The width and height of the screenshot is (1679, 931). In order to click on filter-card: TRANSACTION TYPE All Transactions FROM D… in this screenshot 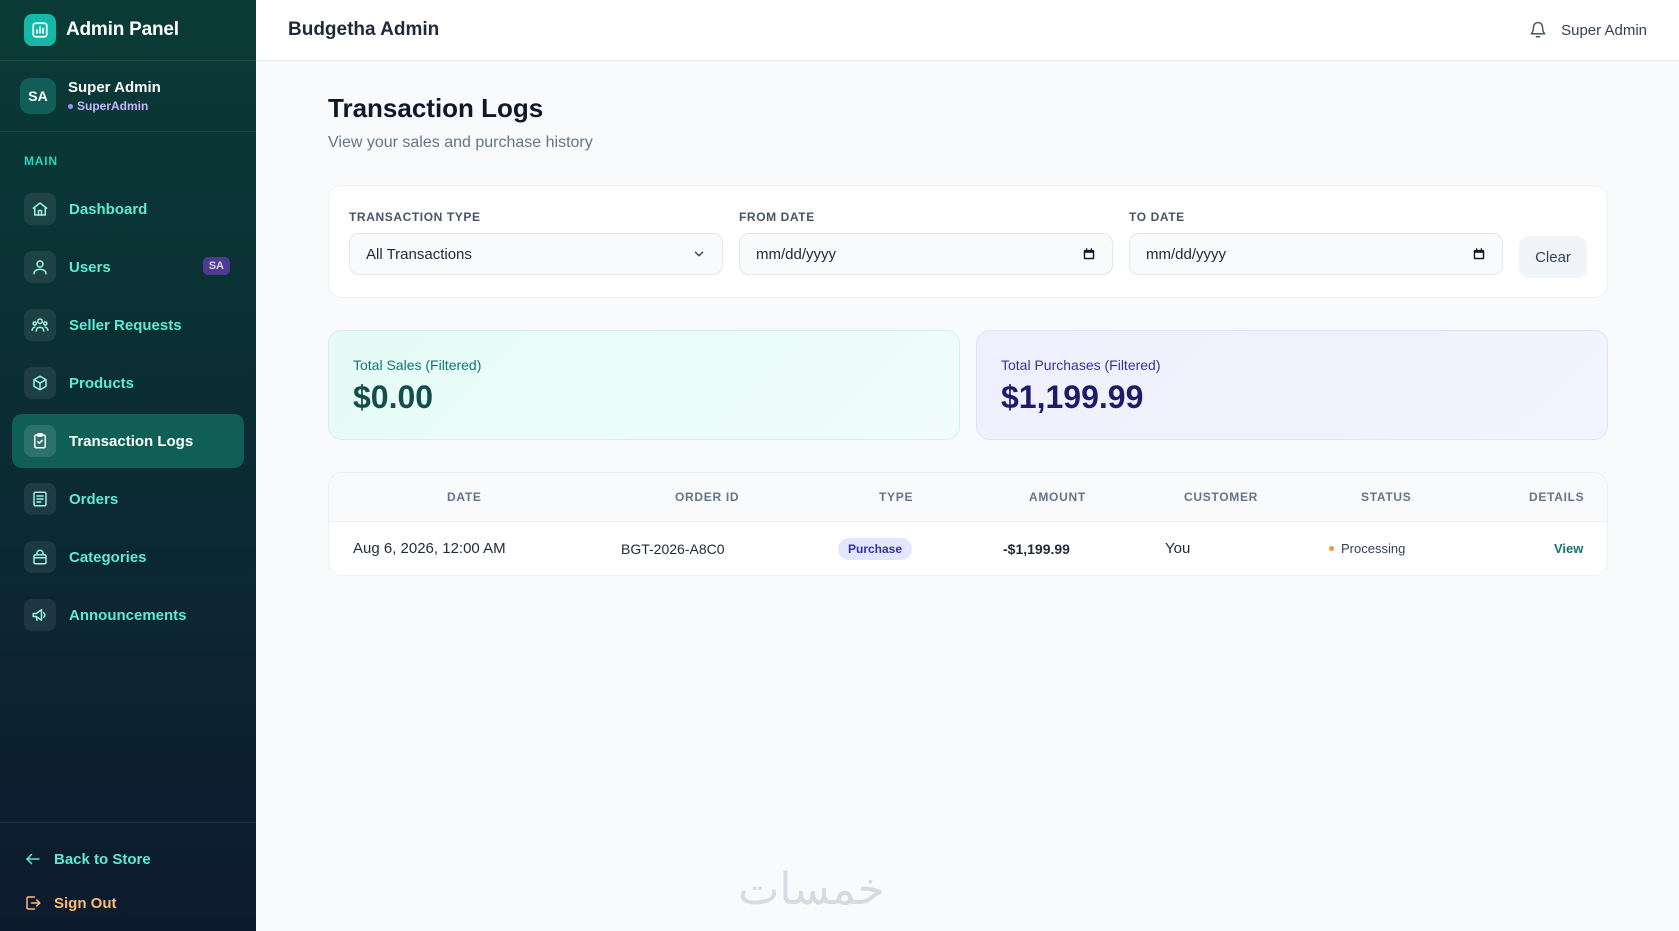, I will do `click(968, 241)`.